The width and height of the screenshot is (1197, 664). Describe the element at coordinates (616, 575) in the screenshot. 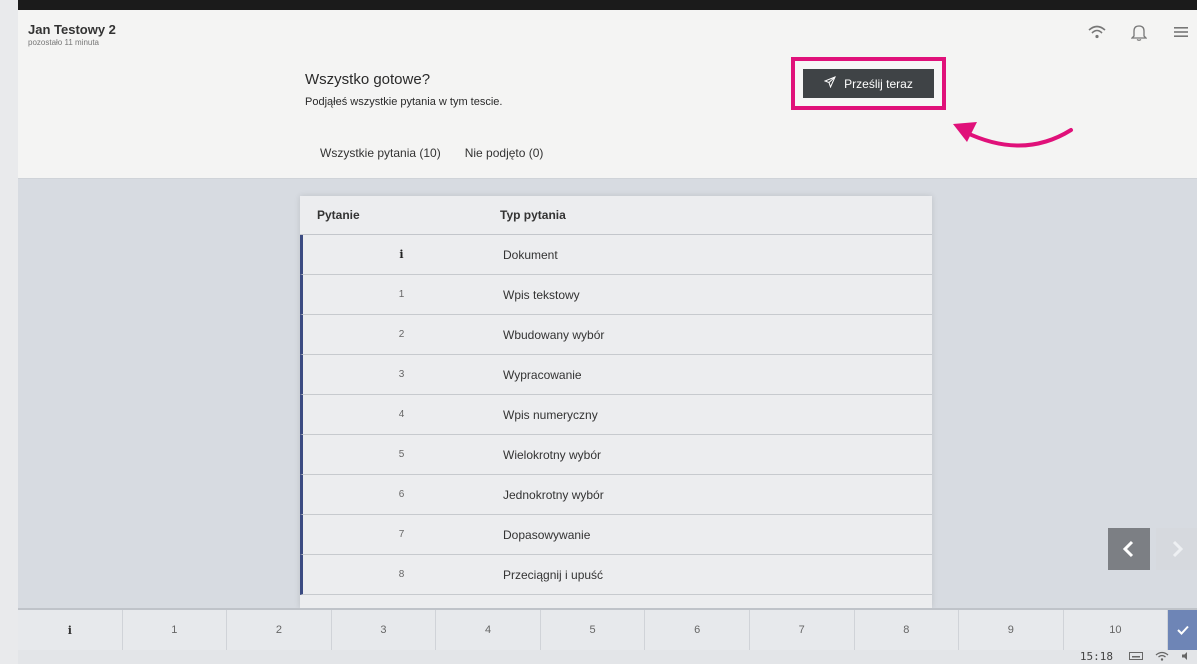

I see `table-row: 8 Przeciągnij i upuść` at that location.